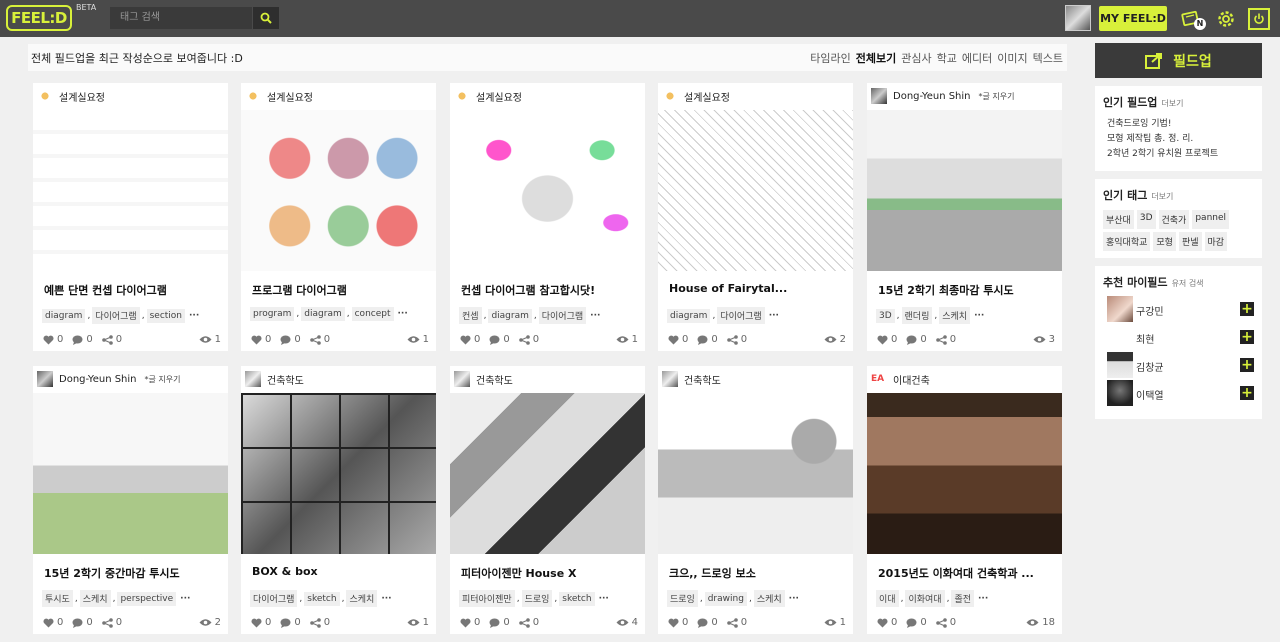  I want to click on card-tag: 다이어그램, so click(562, 315).